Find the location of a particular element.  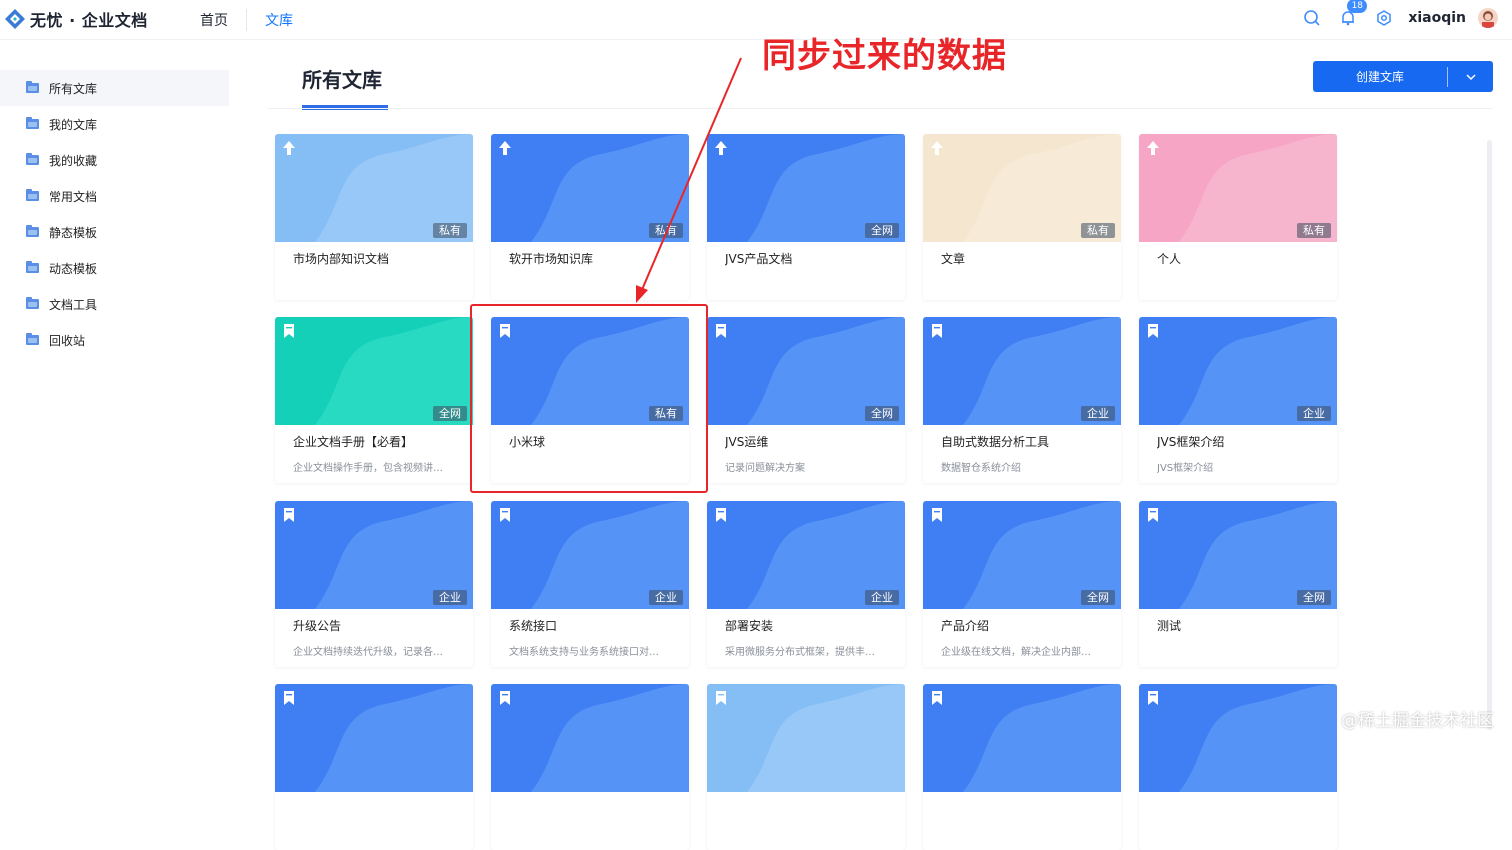

library-card: 企业自助式数据分析工具数据智仓系统介绍 is located at coordinates (1022, 400).